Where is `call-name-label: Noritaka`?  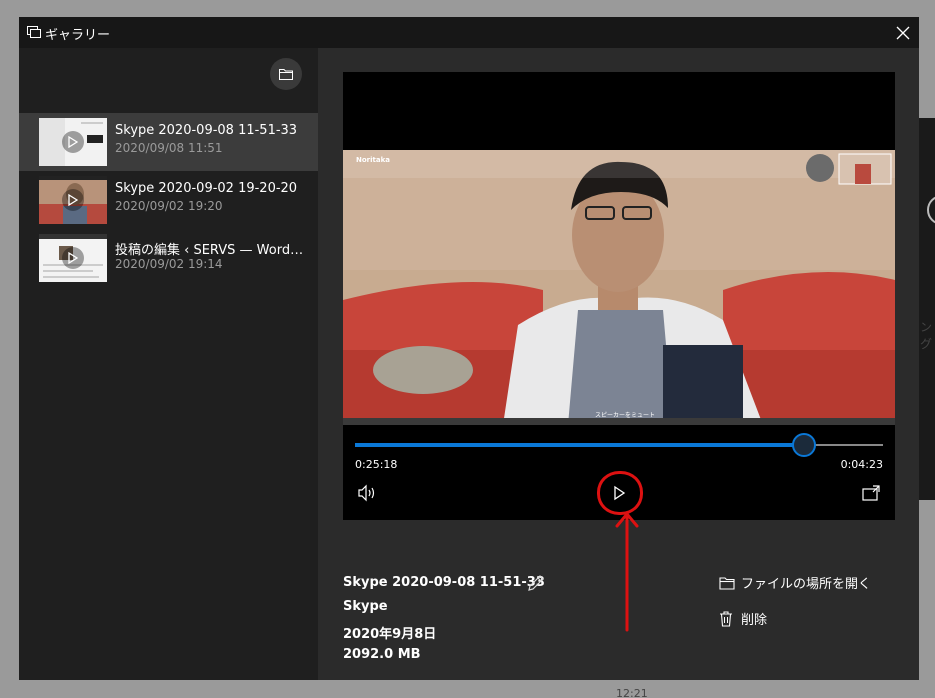
call-name-label: Noritaka is located at coordinates (373, 160).